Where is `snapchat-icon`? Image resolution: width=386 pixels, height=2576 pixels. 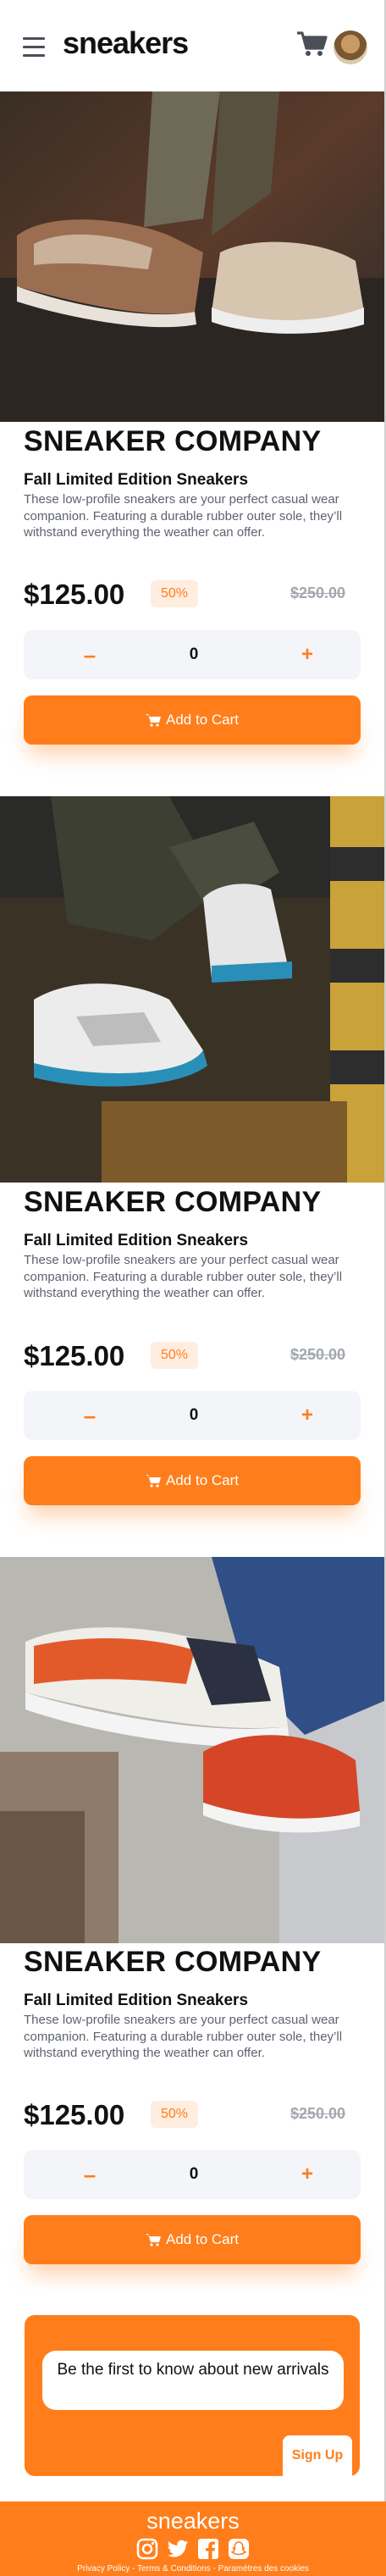 snapchat-icon is located at coordinates (239, 2549).